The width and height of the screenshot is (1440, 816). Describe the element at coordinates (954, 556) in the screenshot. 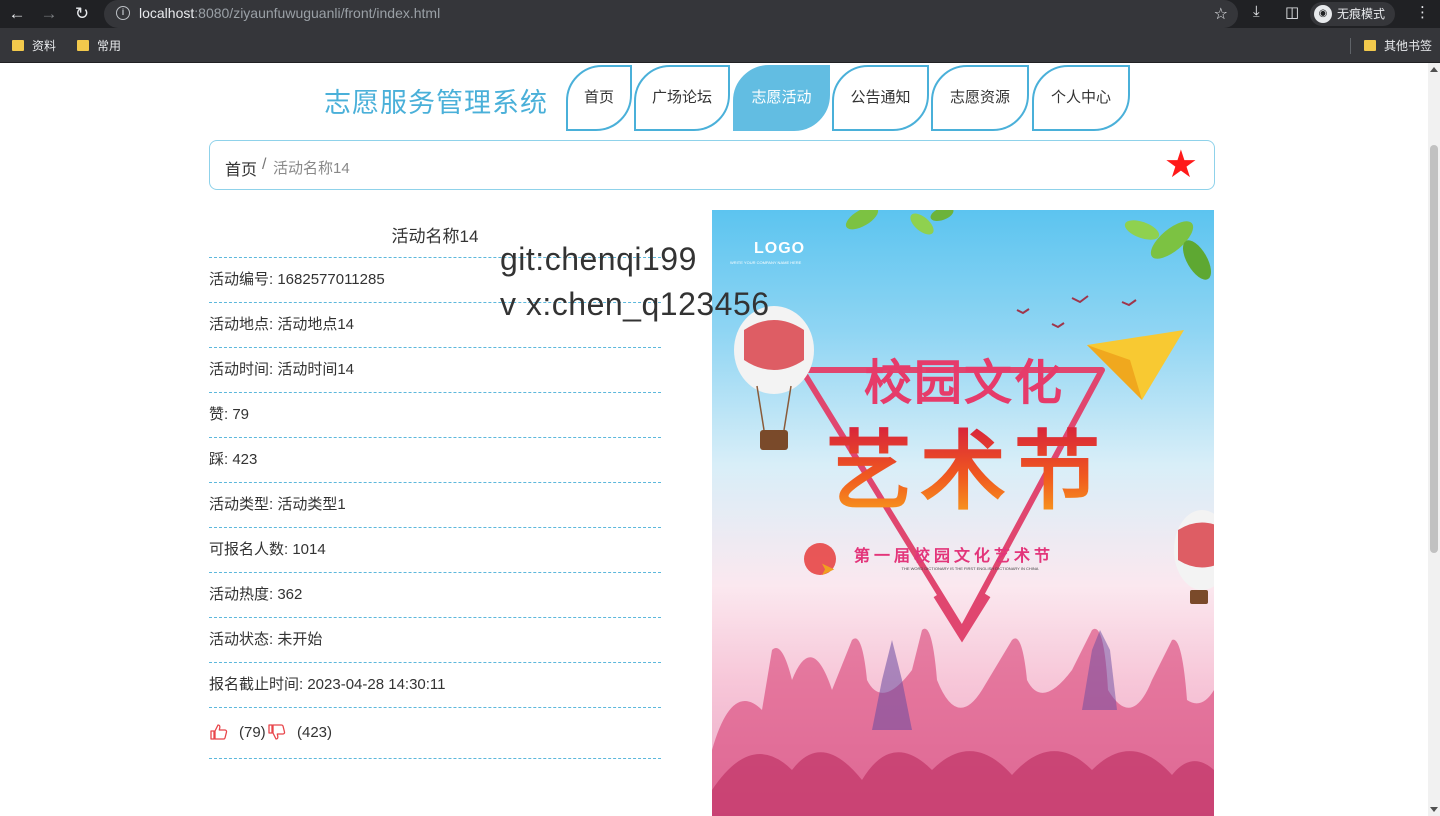

I see `poster-subtitle: 第一届校园文化艺术节` at that location.